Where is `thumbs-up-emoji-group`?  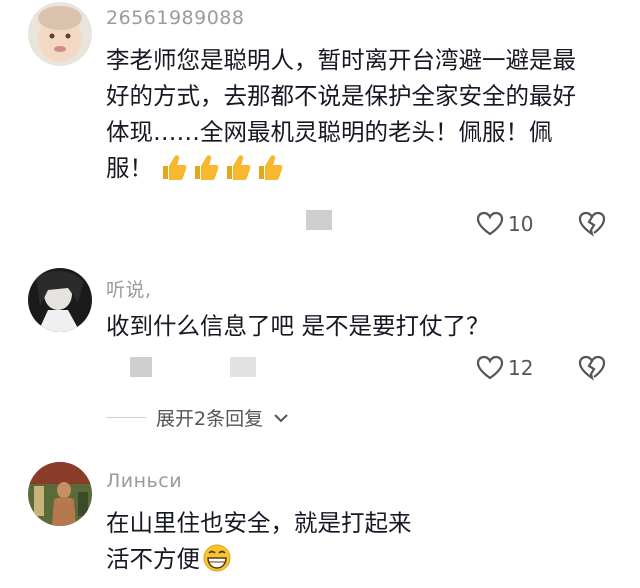
thumbs-up-emoji-group is located at coordinates (222, 167).